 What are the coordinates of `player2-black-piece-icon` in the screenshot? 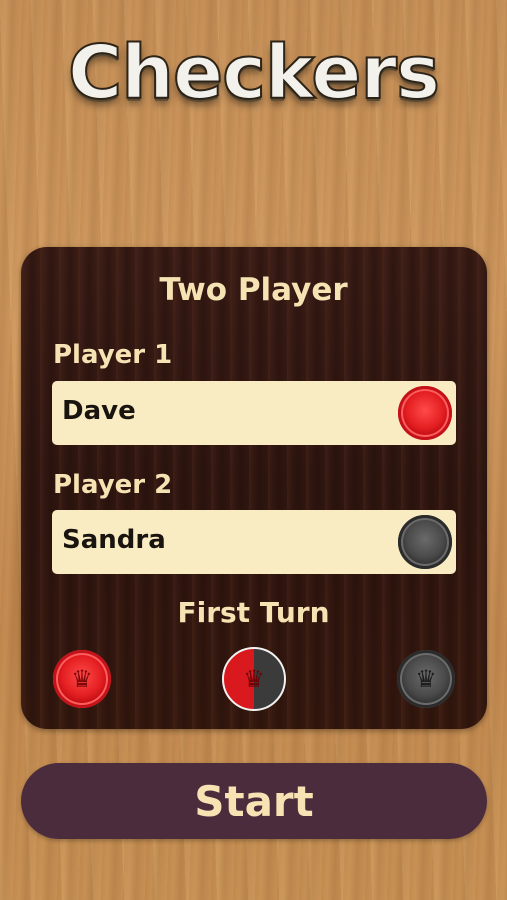 It's located at (425, 542).